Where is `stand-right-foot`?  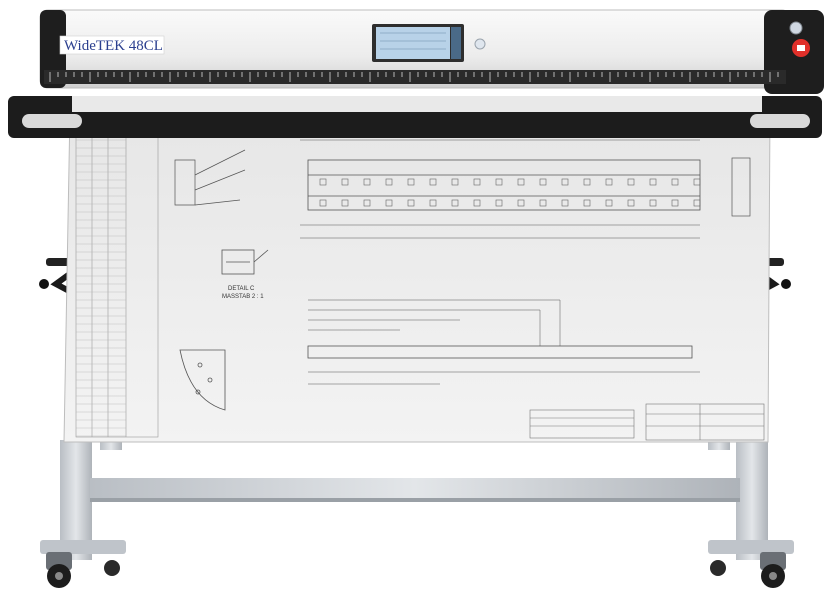
stand-right-foot is located at coordinates (751, 547).